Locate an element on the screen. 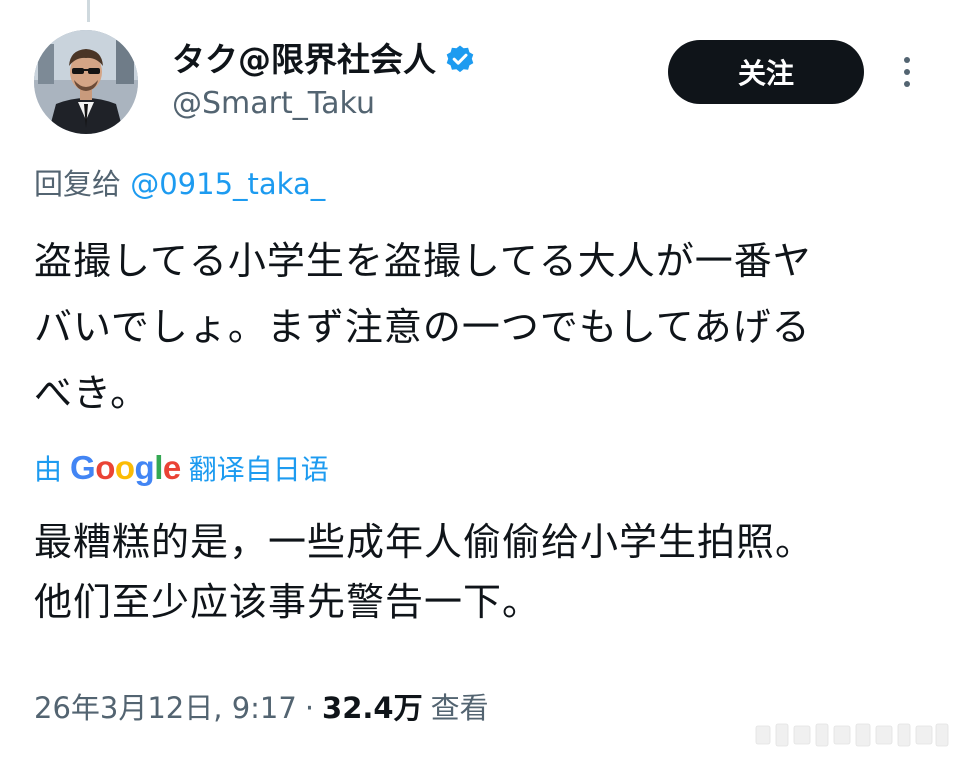  reply-to-line: 回复给 @0915_taka_ is located at coordinates (179, 184).